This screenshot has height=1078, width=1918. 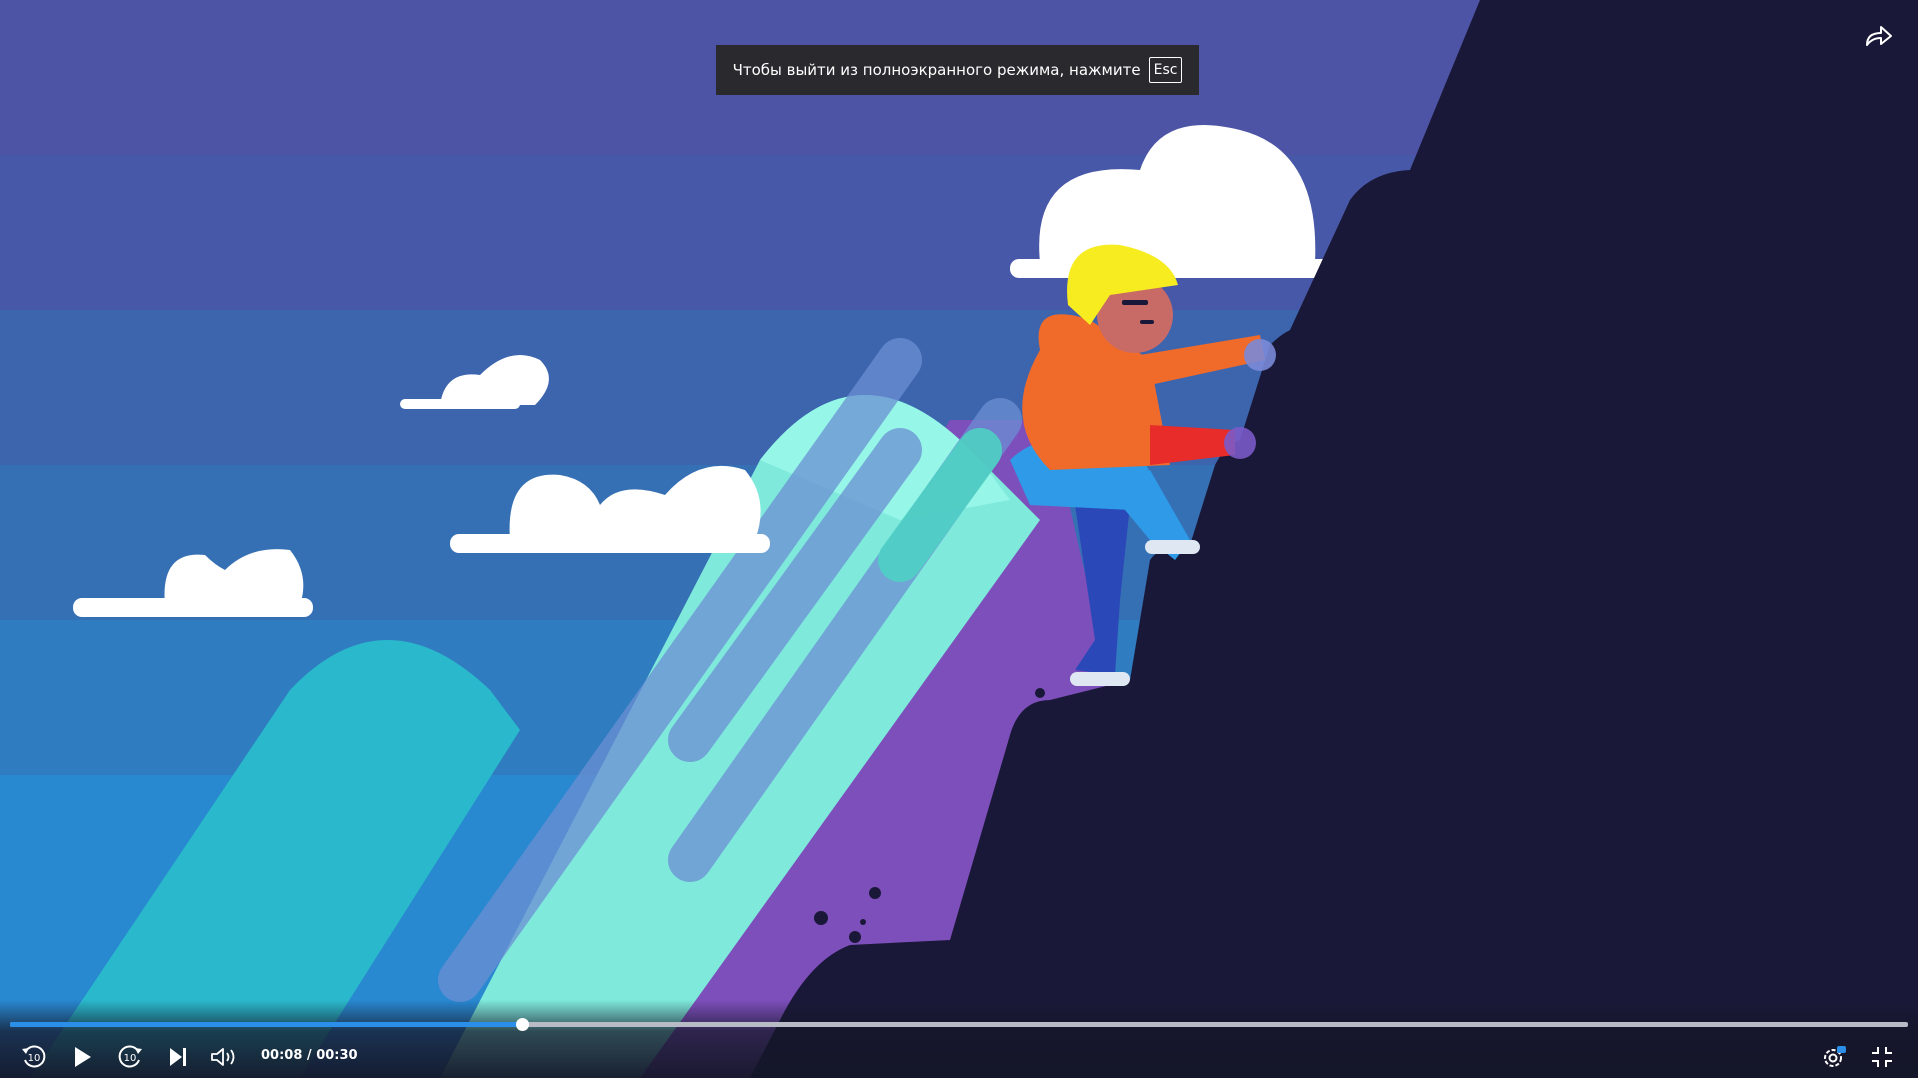 I want to click on forward-10-label: 10, so click(x=130, y=1058).